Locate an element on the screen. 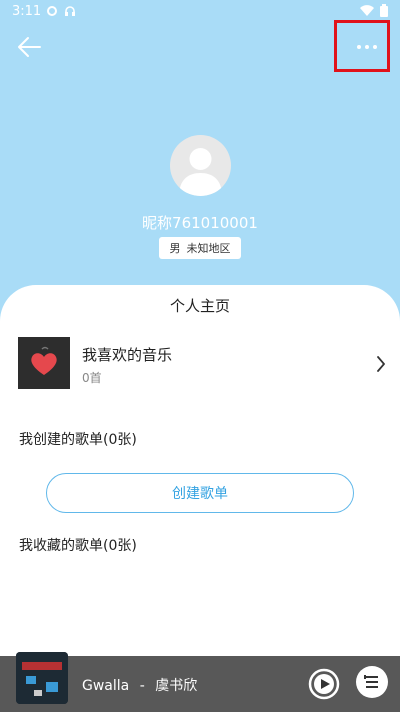  mini-player: Gwalla - 虞书欣 is located at coordinates (200, 682).